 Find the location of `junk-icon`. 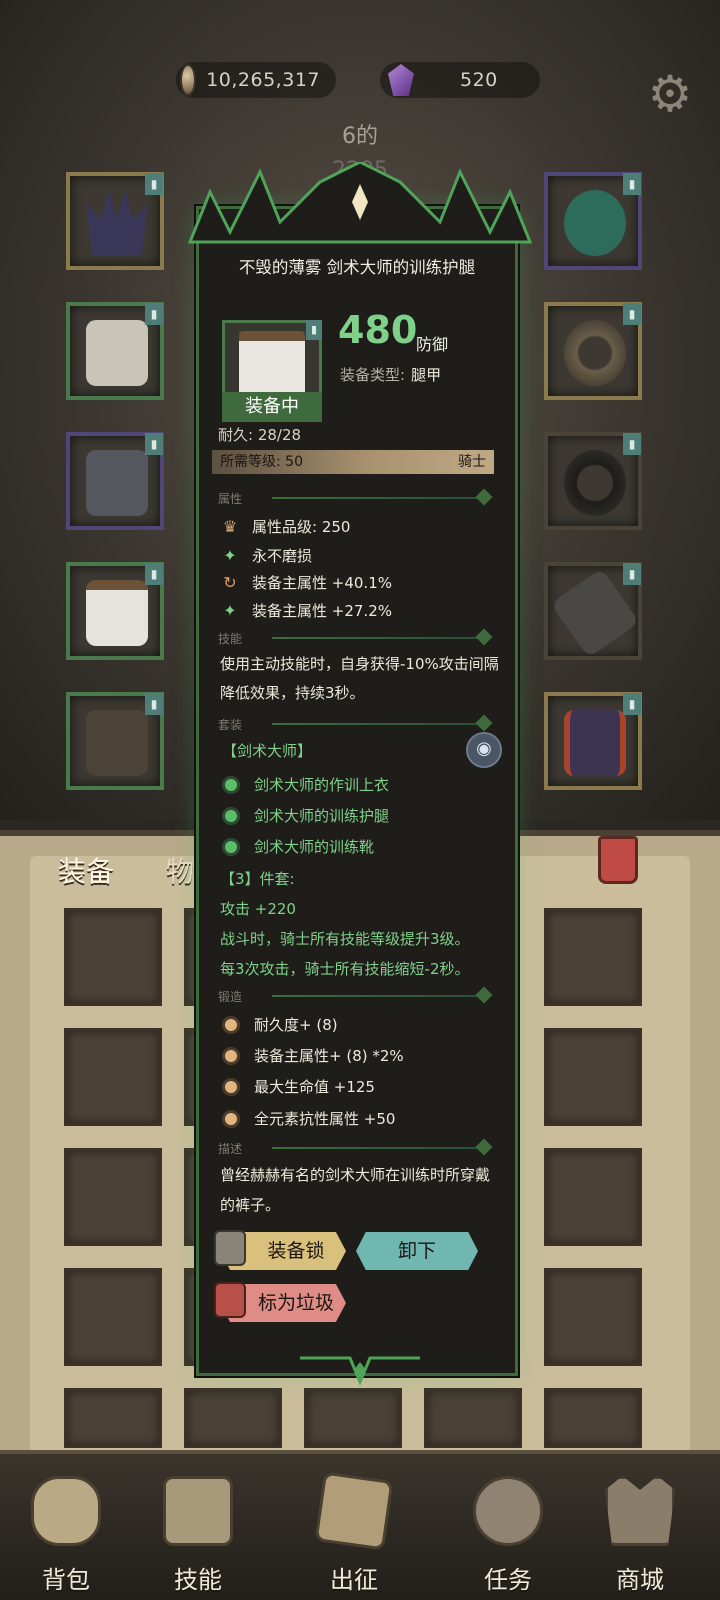

junk-icon is located at coordinates (230, 1300).